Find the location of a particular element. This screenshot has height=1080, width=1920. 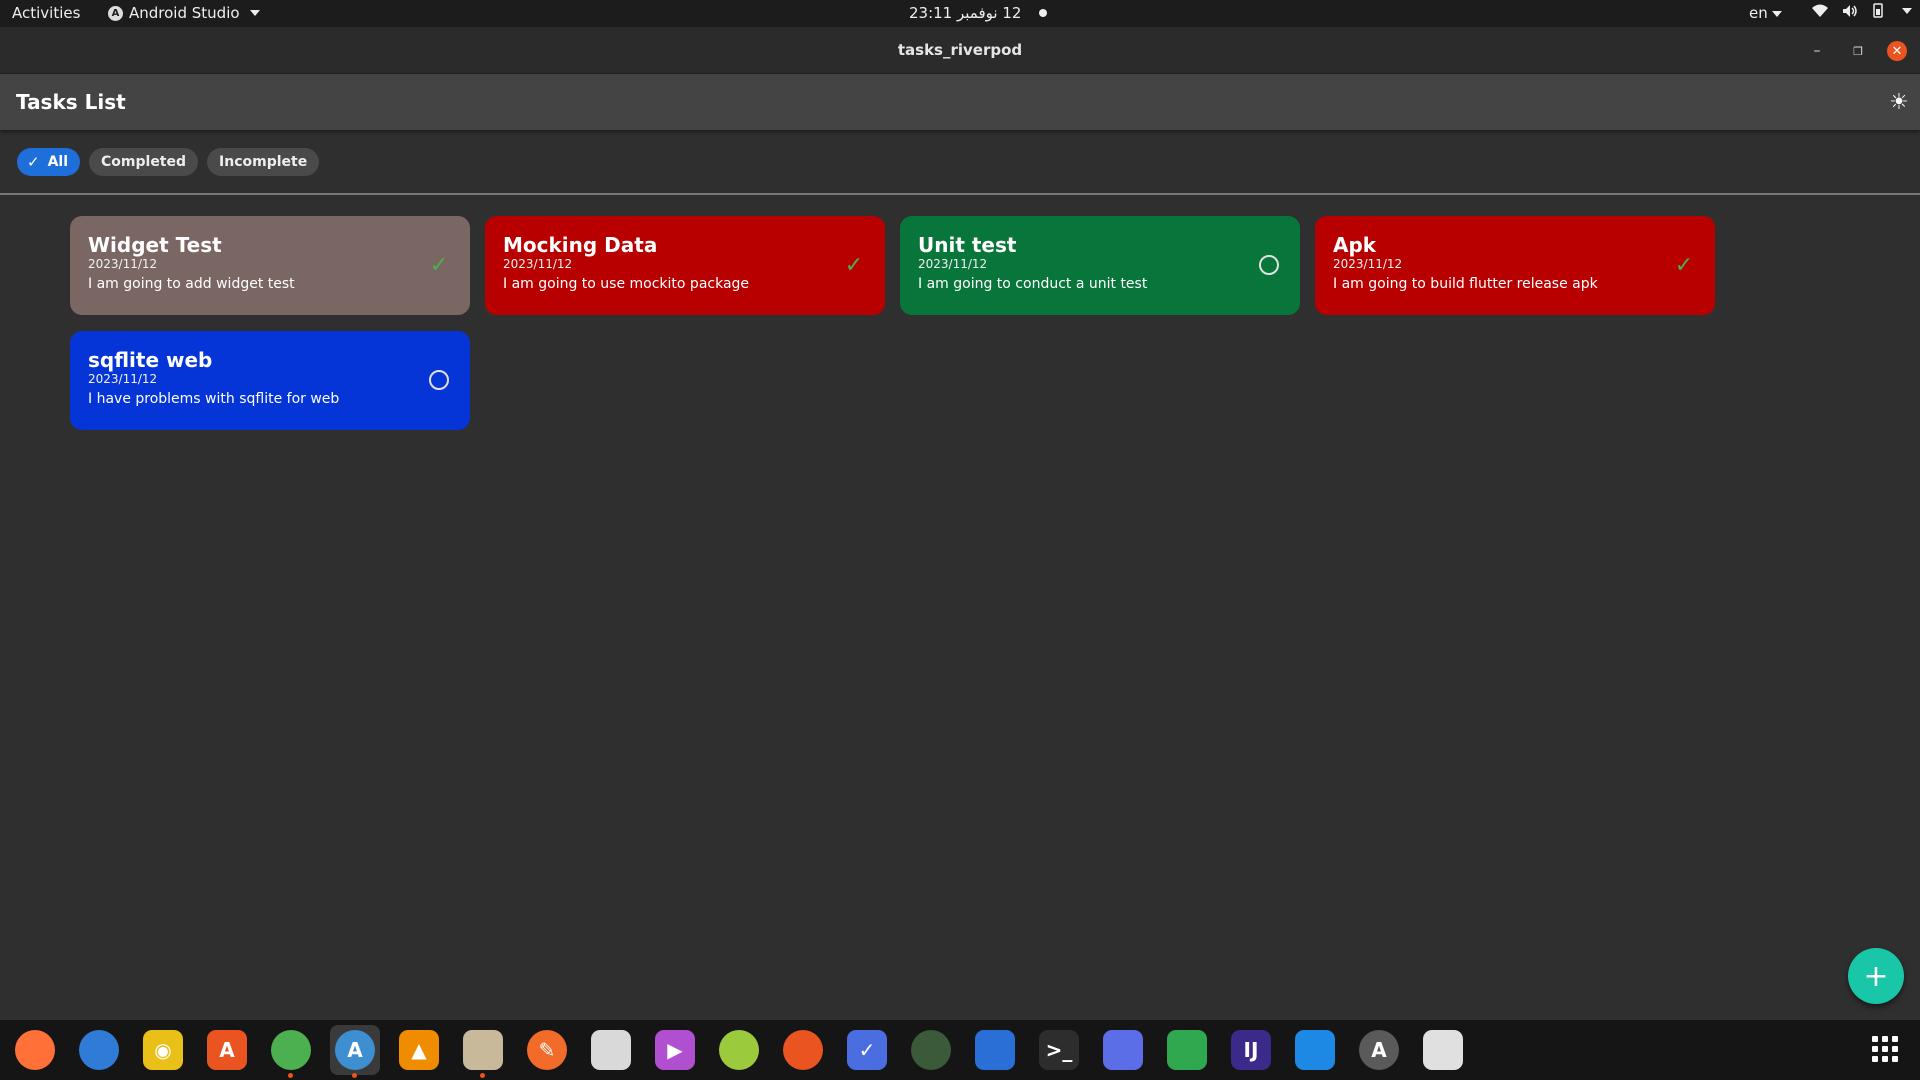

app-center-icon: A is located at coordinates (227, 1050).